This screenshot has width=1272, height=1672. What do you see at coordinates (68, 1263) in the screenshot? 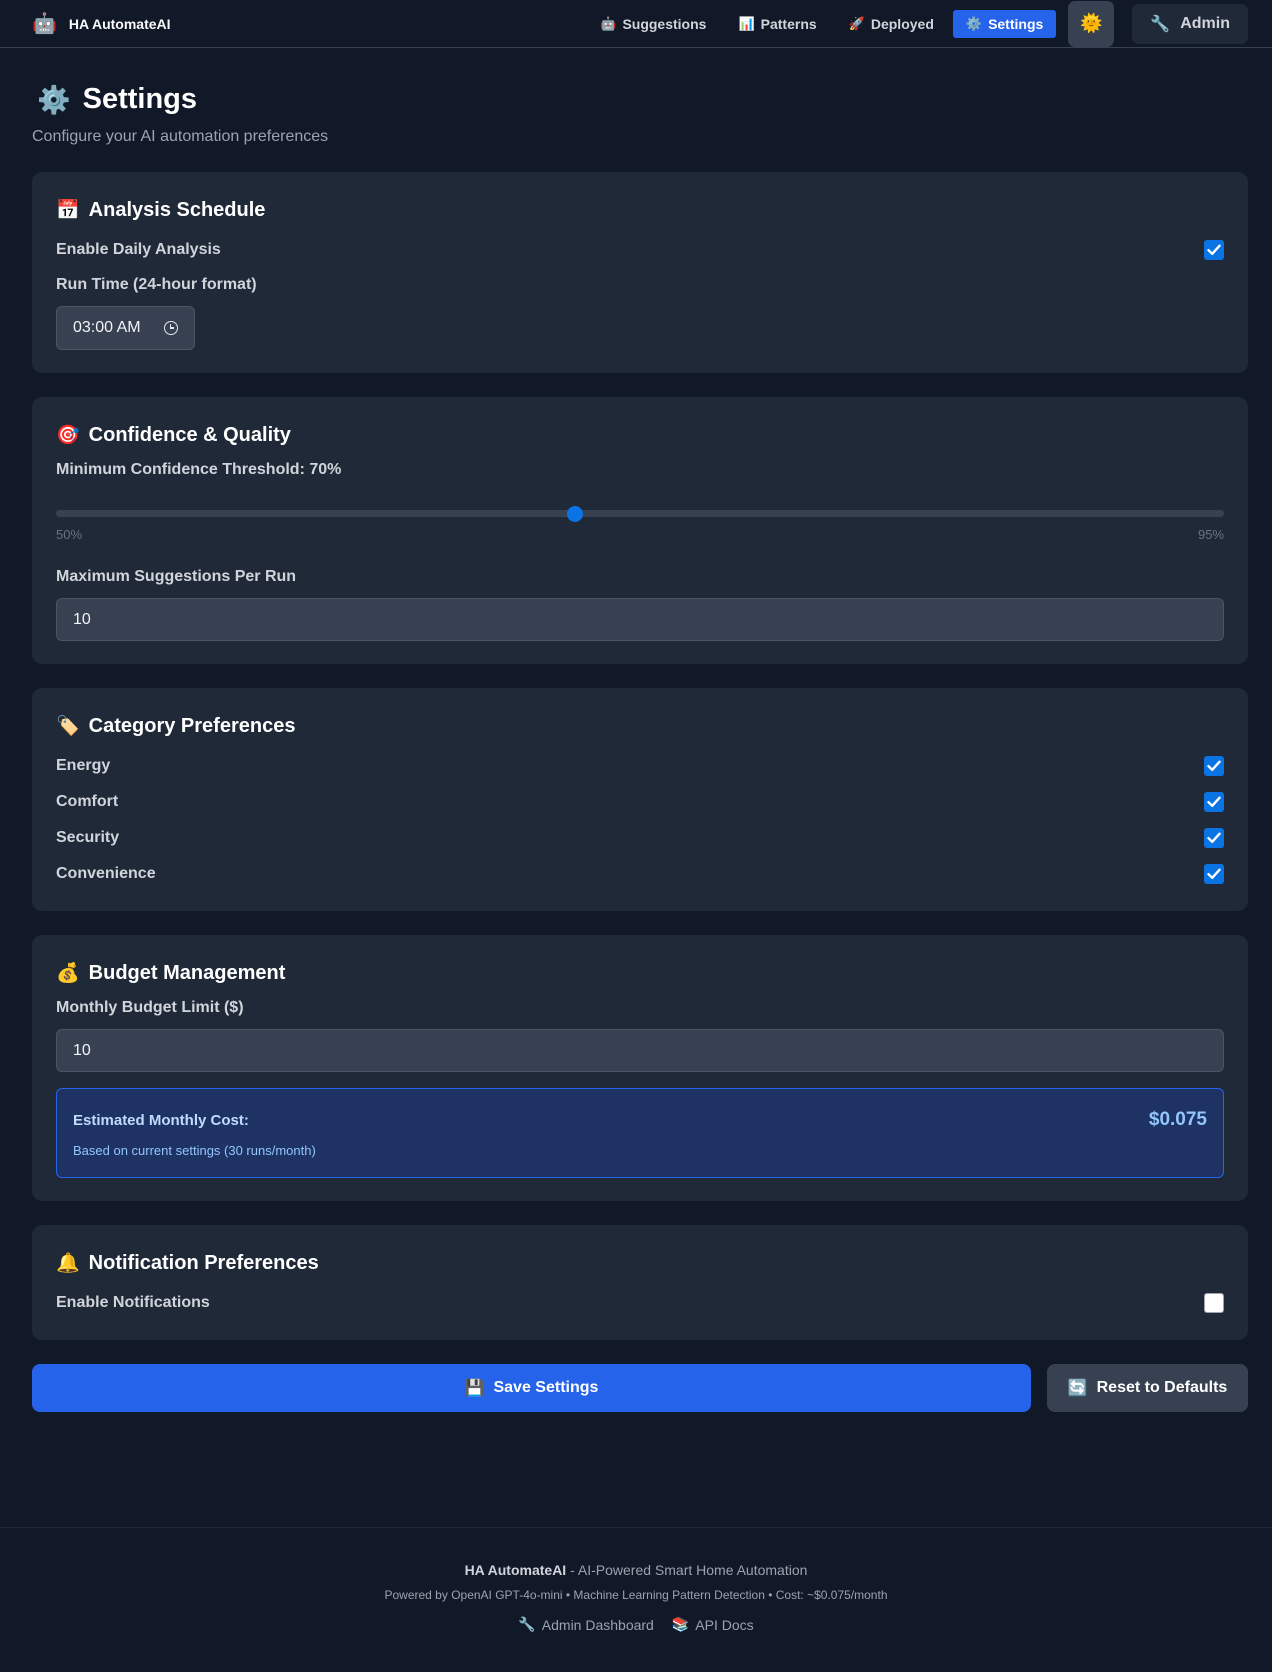
I see `bell-icon: 🔔` at bounding box center [68, 1263].